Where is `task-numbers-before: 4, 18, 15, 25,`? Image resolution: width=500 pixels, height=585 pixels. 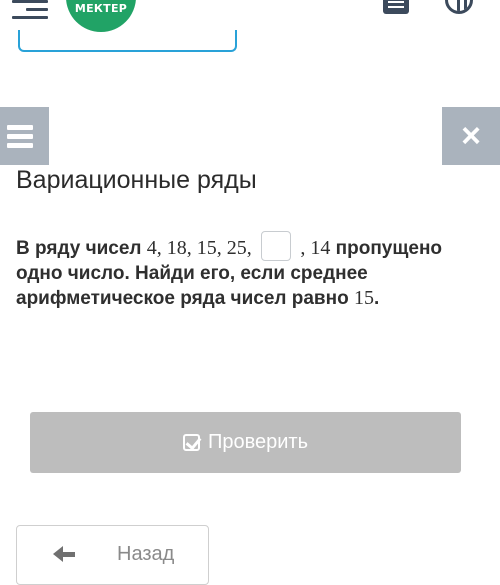 task-numbers-before: 4, 18, 15, 25, is located at coordinates (199, 248).